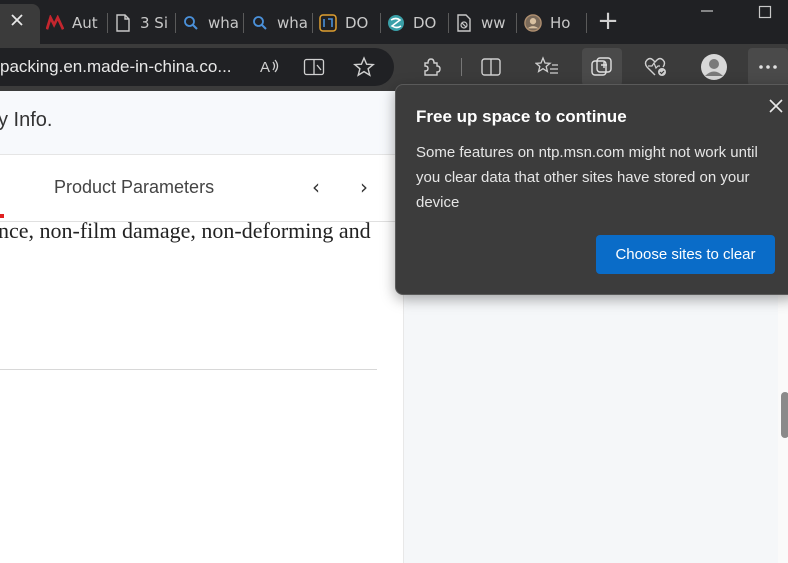 This screenshot has width=788, height=563. I want to click on divider, so click(188, 369).